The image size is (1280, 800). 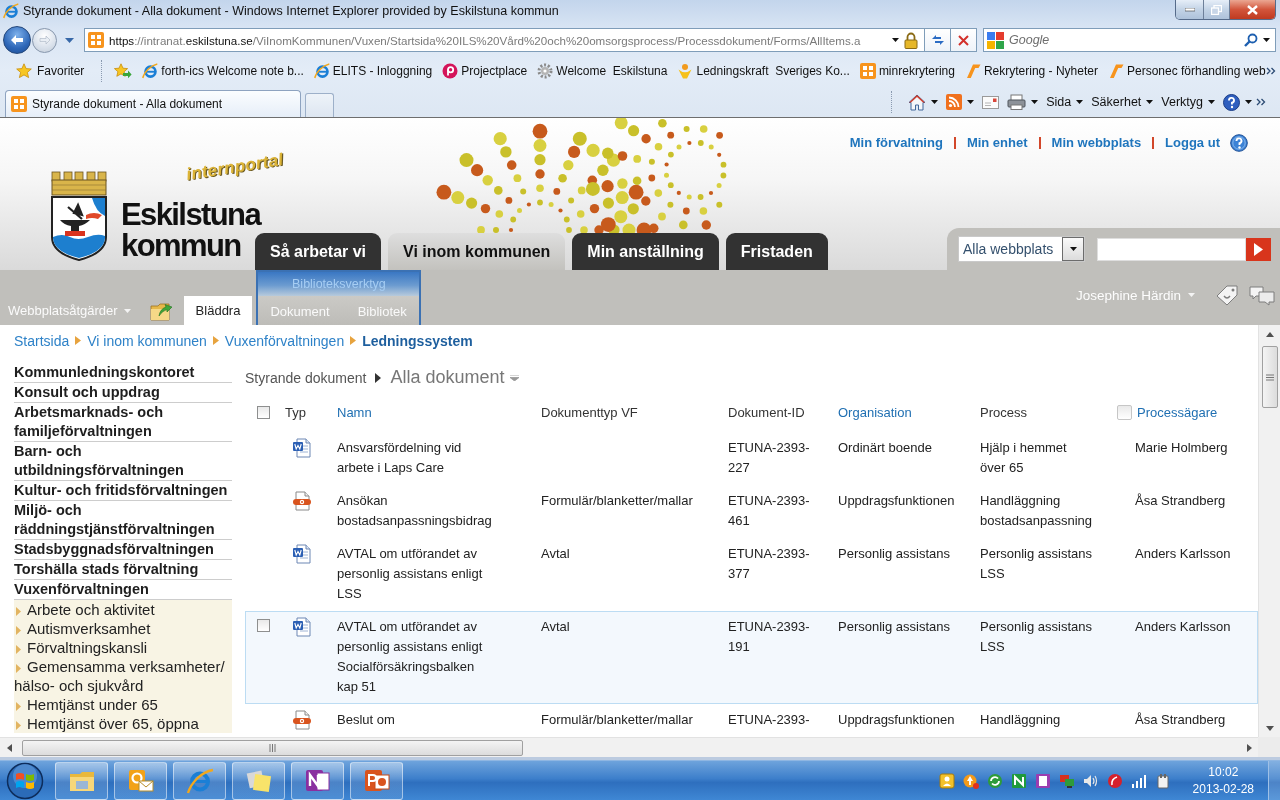 What do you see at coordinates (504, 40) in the screenshot?
I see `address-field: https://intranat.eskilstuna.se/ViInomKommunen/Vuxen/Startsida%20ILS%20Vård%20och%20omsorgsprocess/Processdokument/Forms/AllItems.a` at bounding box center [504, 40].